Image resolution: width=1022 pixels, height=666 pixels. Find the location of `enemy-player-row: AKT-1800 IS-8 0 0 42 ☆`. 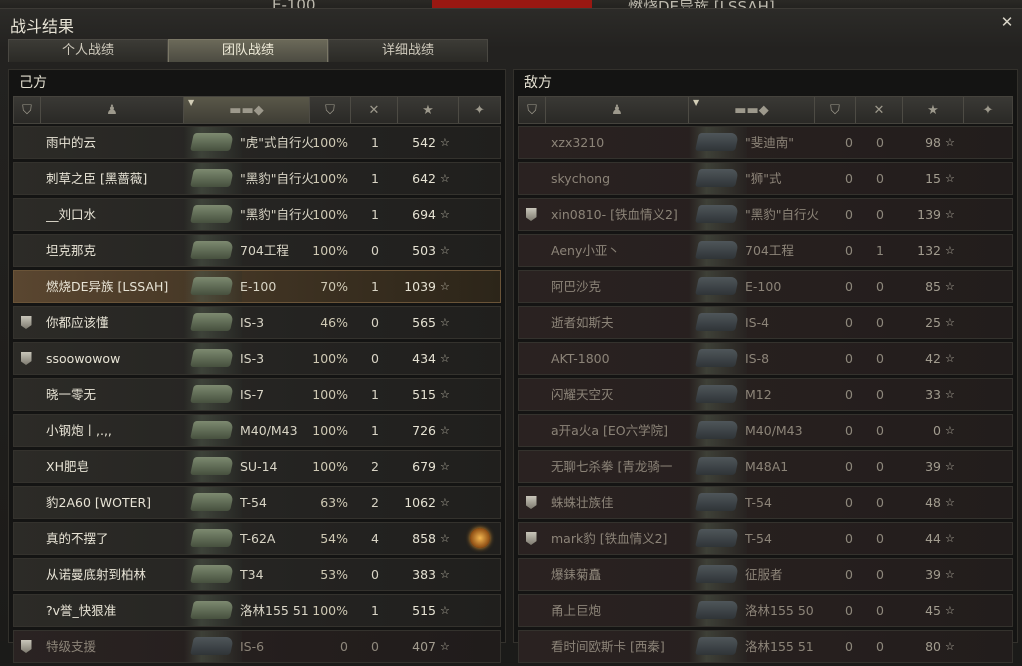

enemy-player-row: AKT-1800 IS-8 0 0 42 ☆ is located at coordinates (765, 358).